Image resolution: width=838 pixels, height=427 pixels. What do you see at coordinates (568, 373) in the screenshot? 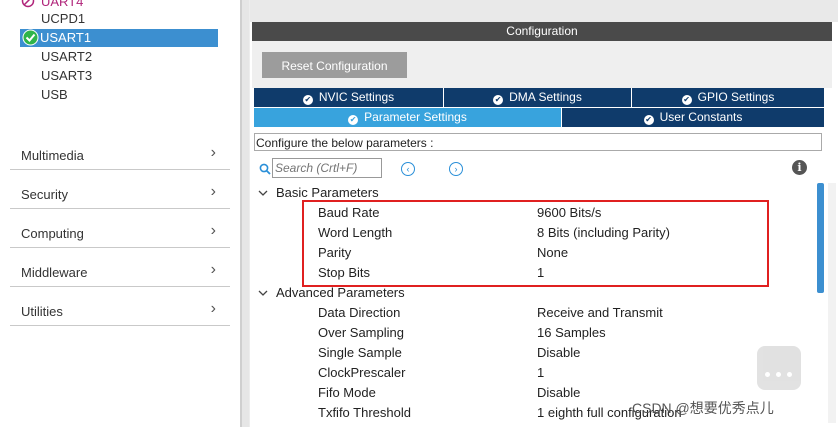
I see `param-row: ClockPrescaler 1` at bounding box center [568, 373].